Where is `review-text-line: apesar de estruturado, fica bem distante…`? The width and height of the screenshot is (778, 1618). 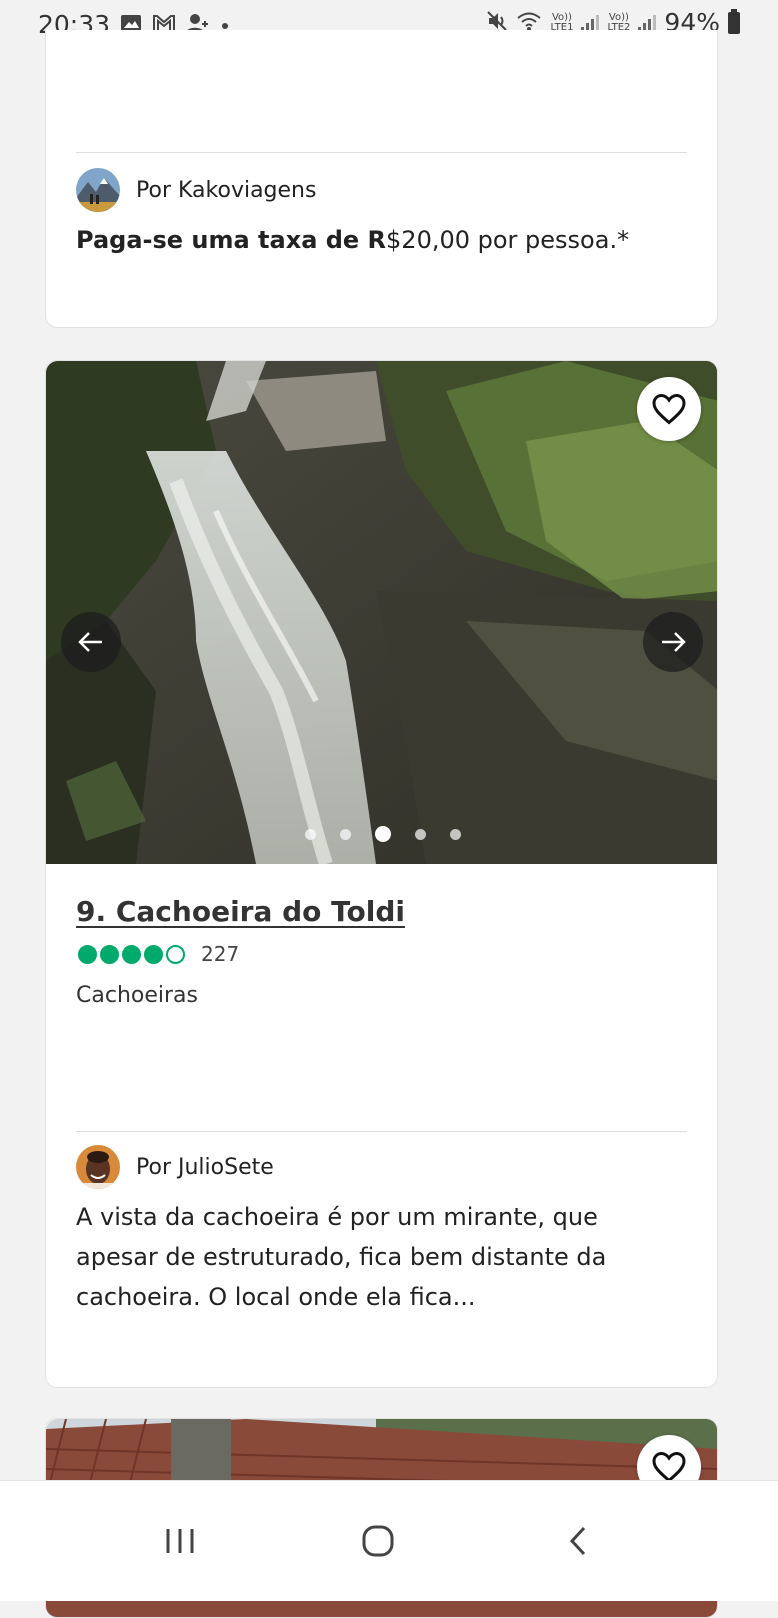
review-text-line: apesar de estruturado, fica bem distante… is located at coordinates (341, 1257).